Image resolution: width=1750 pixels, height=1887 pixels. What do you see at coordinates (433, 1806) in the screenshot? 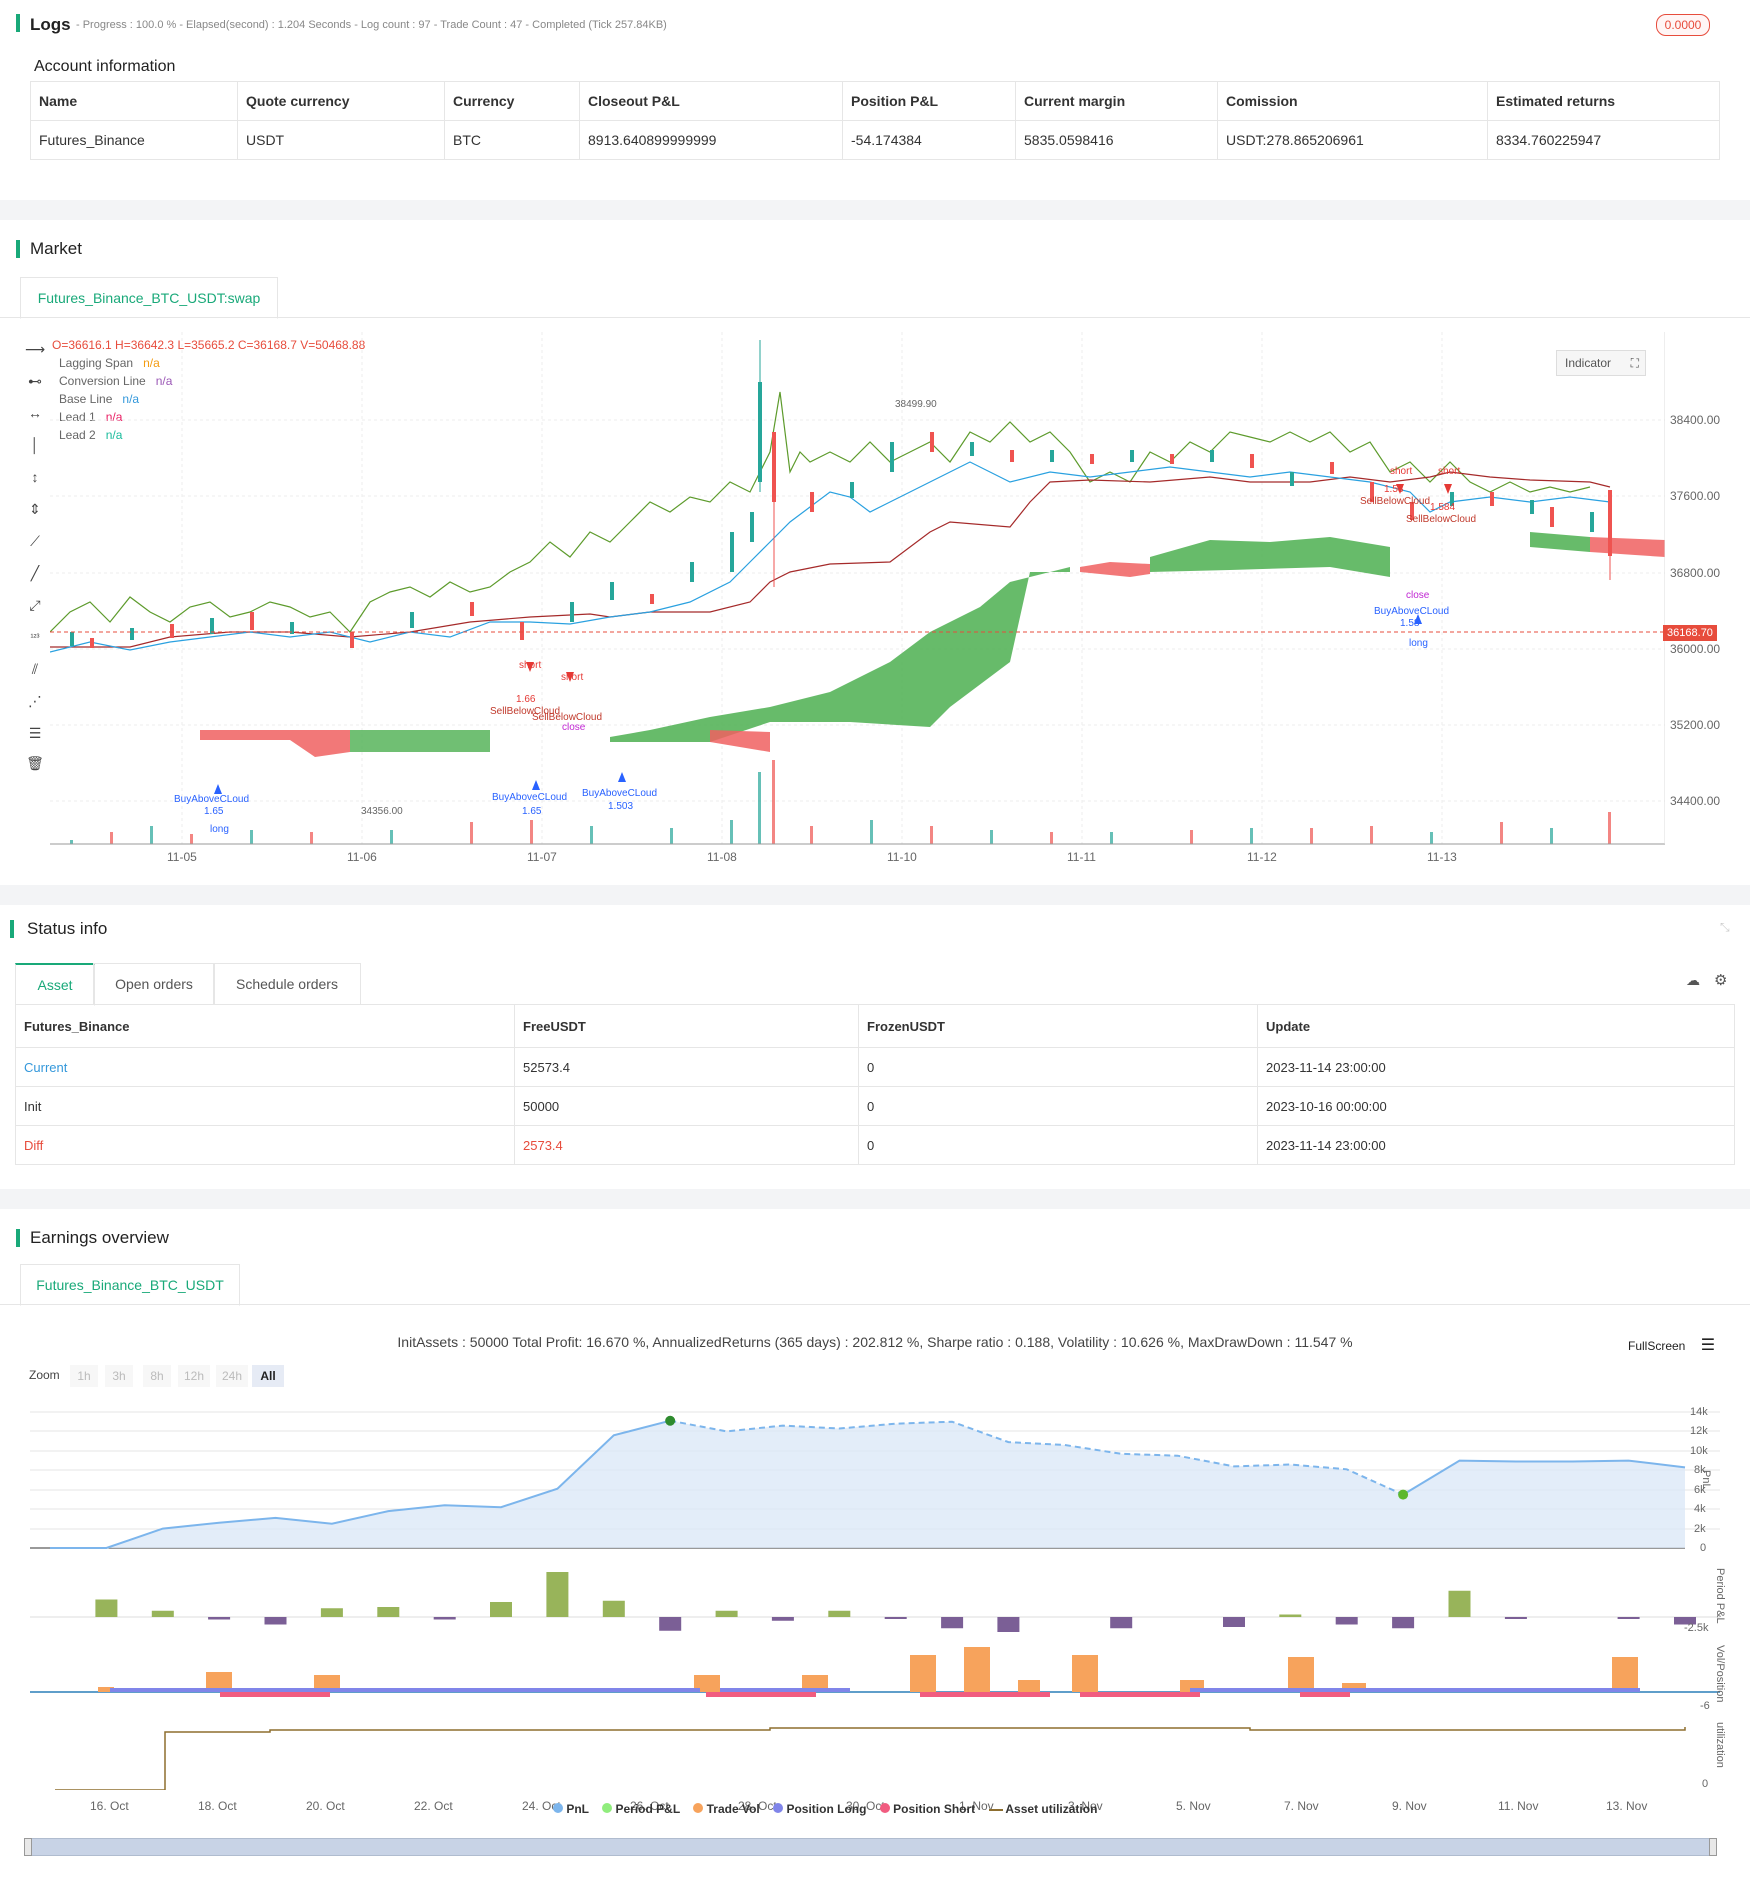
I see `earnings-x-label: 22. Oct` at bounding box center [433, 1806].